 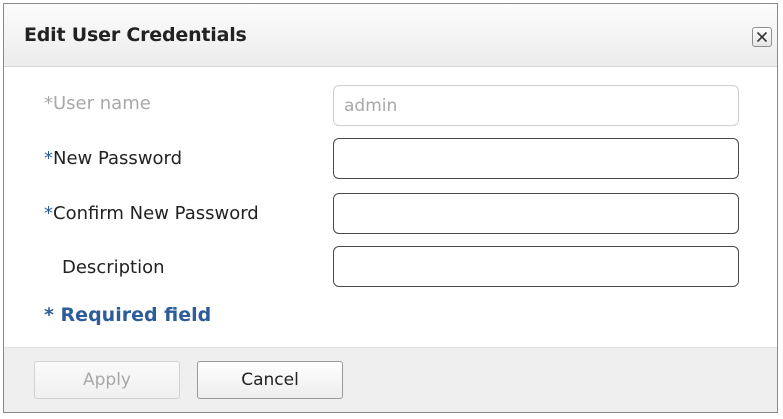 What do you see at coordinates (536, 213) in the screenshot?
I see `confirm-password-field` at bounding box center [536, 213].